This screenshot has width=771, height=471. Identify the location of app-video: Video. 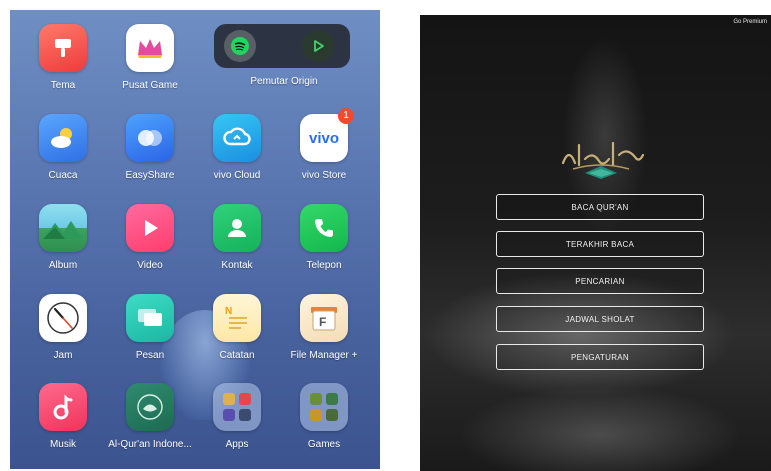
(150, 246).